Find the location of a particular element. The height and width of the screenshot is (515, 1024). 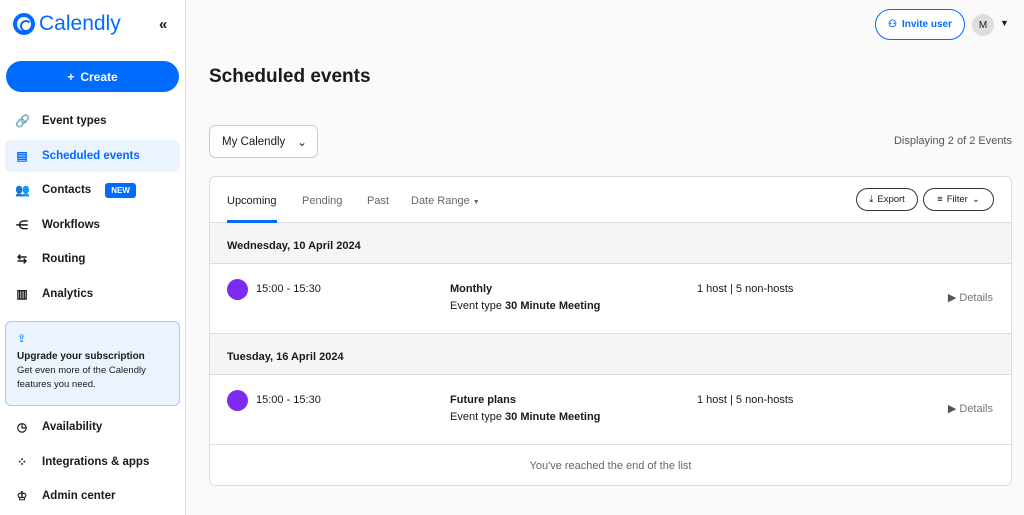

invite-label: Invite user is located at coordinates (926, 24).